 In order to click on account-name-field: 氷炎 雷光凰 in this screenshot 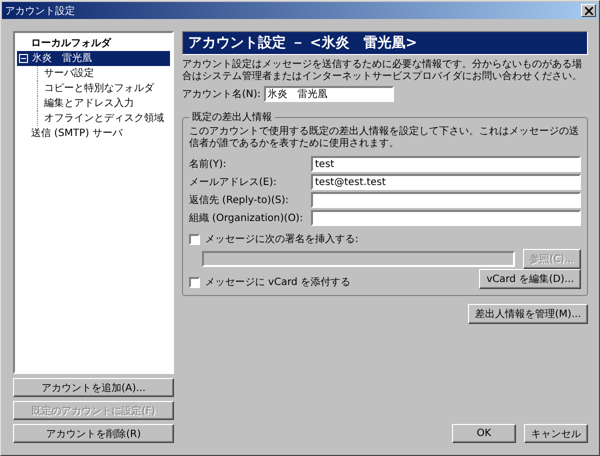, I will do `click(329, 94)`.